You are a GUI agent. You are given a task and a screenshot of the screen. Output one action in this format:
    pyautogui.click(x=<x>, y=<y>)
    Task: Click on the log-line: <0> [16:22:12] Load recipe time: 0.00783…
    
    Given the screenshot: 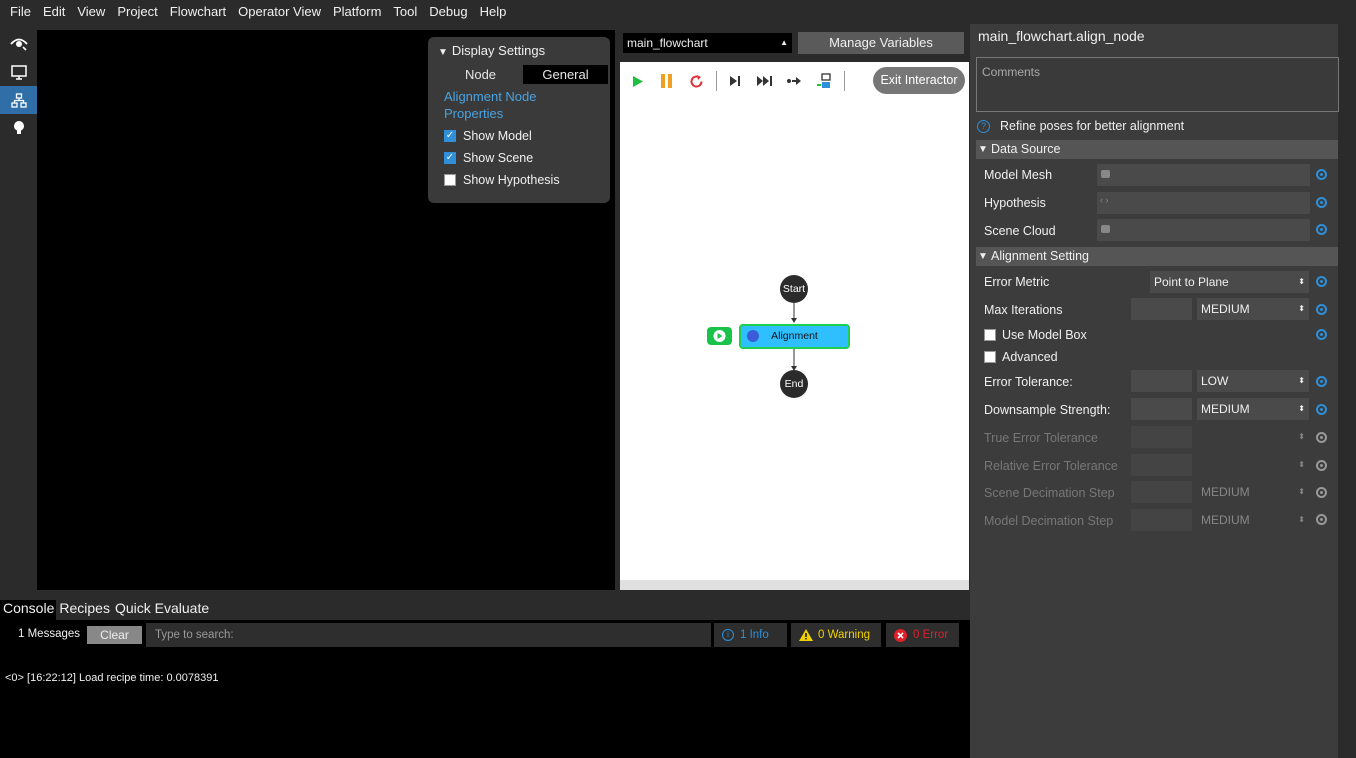 What is the action you would take?
    pyautogui.click(x=112, y=678)
    